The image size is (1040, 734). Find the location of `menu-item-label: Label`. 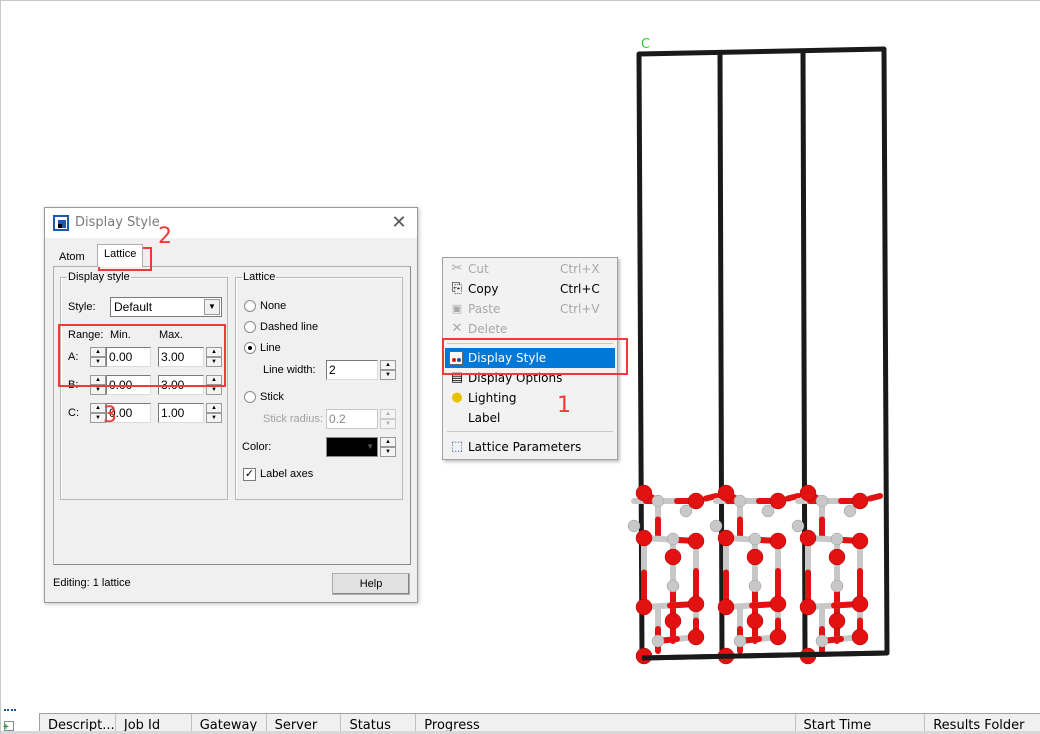

menu-item-label: Label is located at coordinates (530, 418).